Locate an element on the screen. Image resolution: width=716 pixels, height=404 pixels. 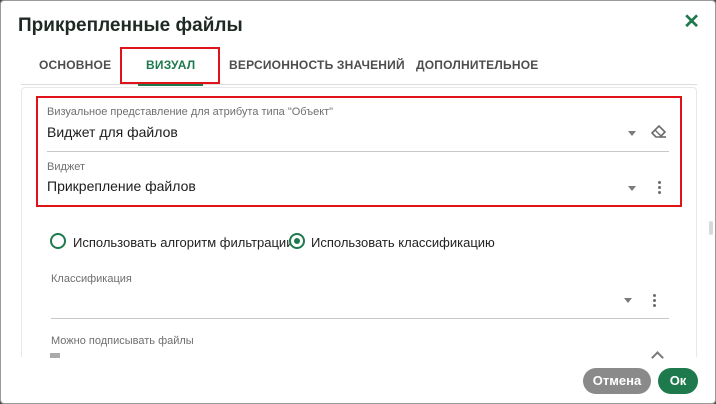
eraser-icon is located at coordinates (659, 131).